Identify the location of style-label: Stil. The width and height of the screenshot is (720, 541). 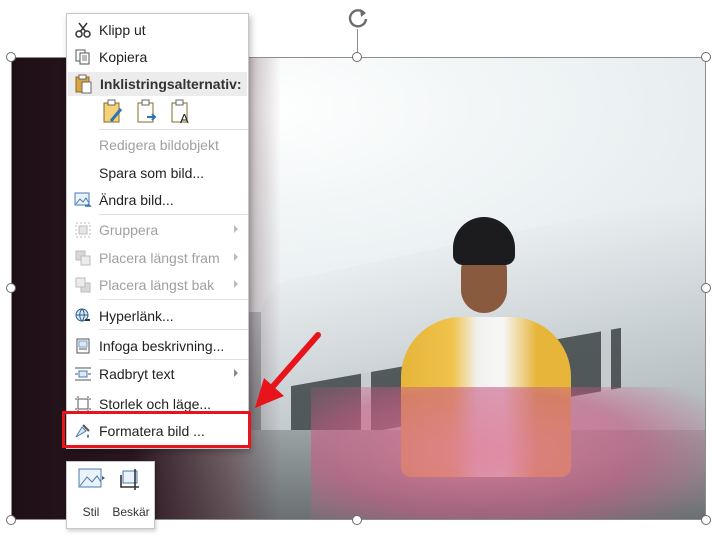
(91, 512).